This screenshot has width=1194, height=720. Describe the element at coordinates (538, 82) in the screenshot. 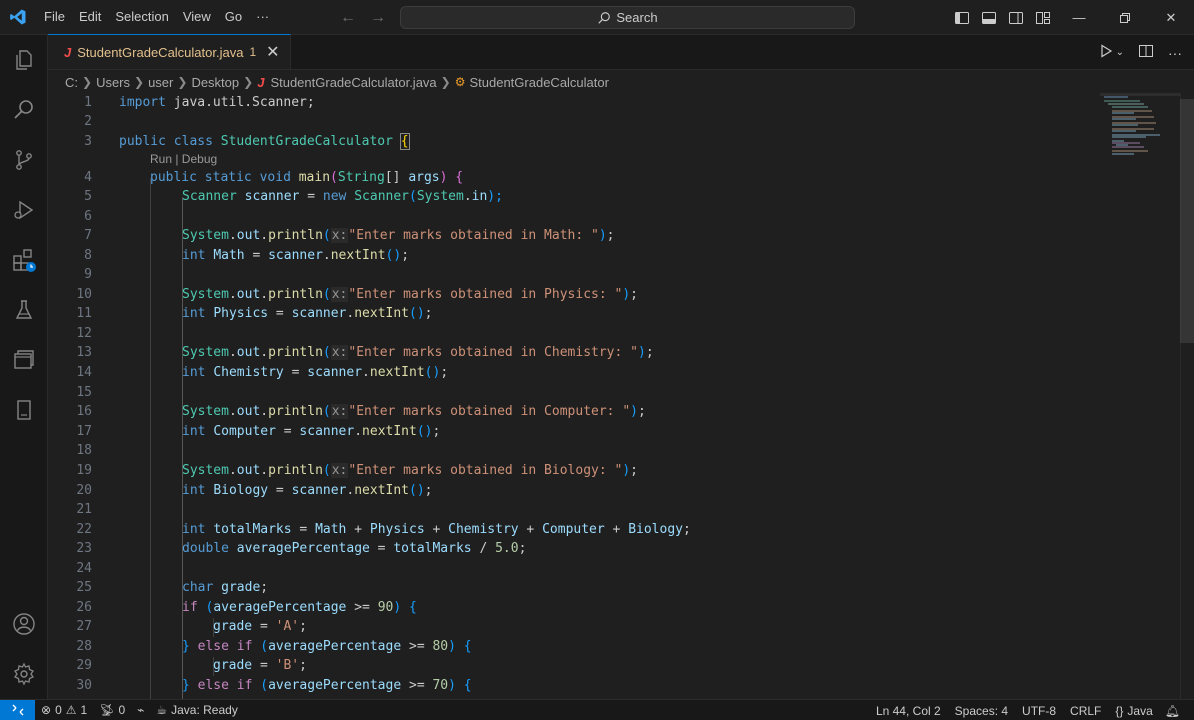

I see `breadcrumb-symbol: StudentGradeCalculator` at that location.